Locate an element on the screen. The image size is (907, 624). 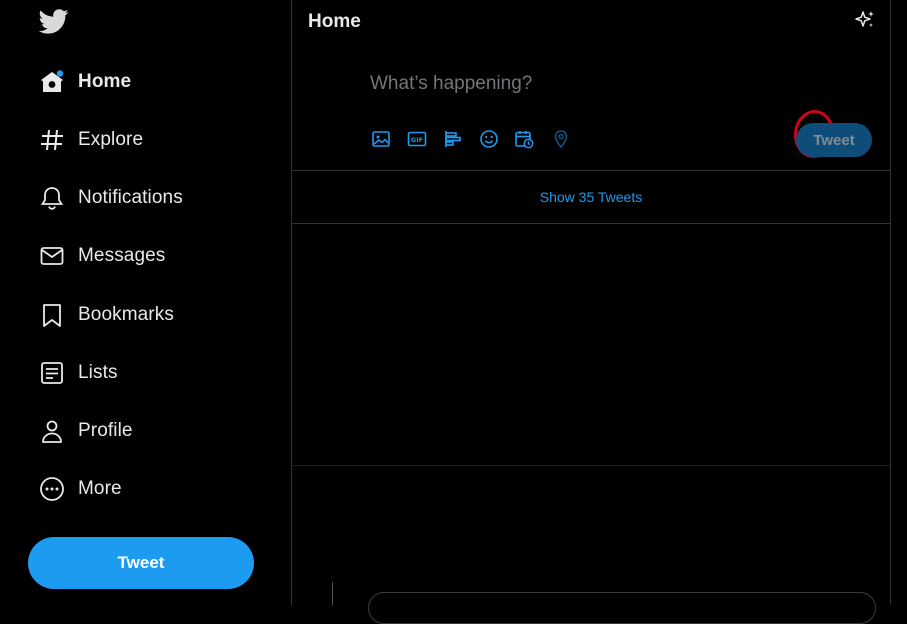
svg-text: GIF is located at coordinates (417, 140).